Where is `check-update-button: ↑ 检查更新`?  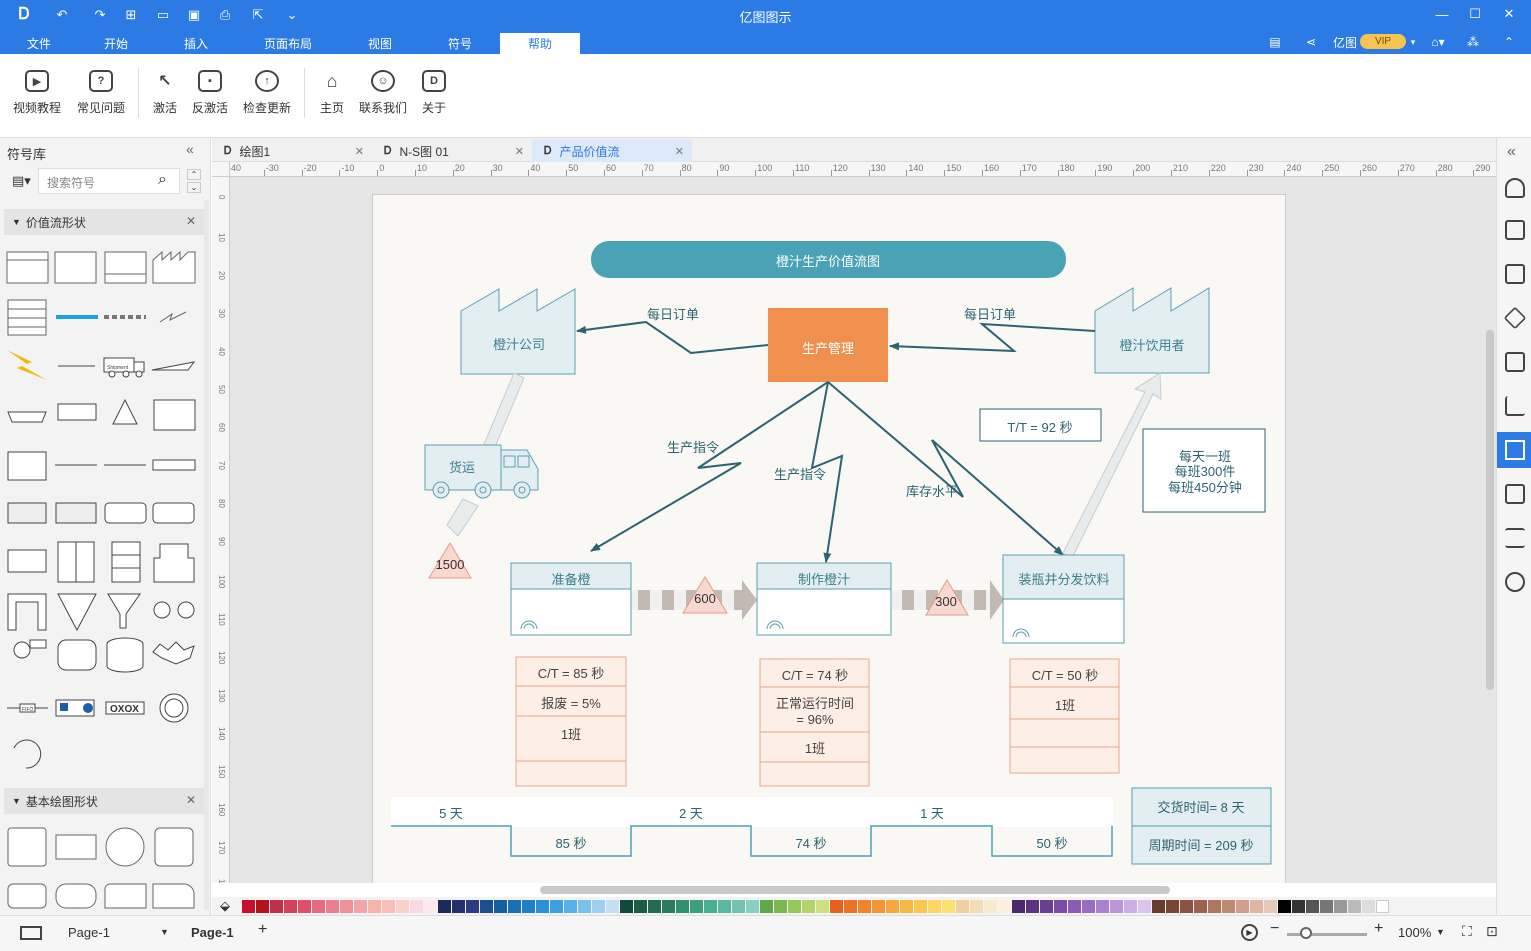
check-update-button: ↑ 检查更新 is located at coordinates (267, 97).